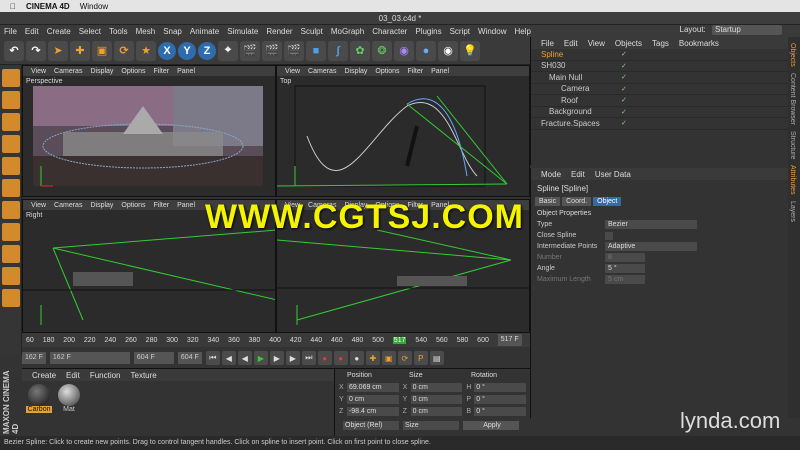 The width and height of the screenshot is (800, 450). What do you see at coordinates (792, 180) in the screenshot?
I see `tab-attributes: Attributes` at bounding box center [792, 180].